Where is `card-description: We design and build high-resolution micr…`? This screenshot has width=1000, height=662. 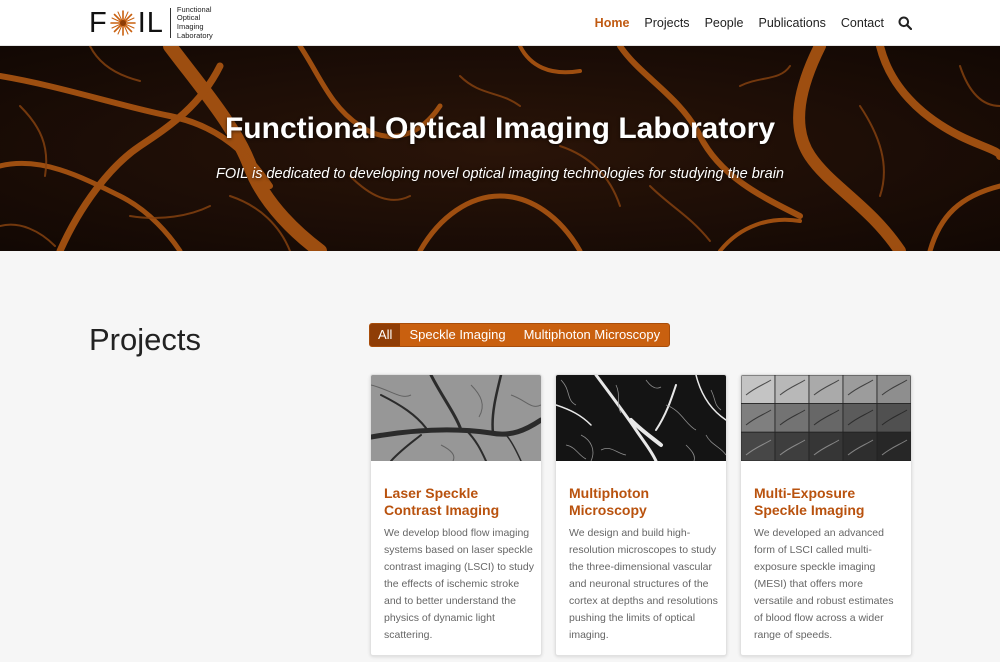 card-description: We design and build high-resolution micr… is located at coordinates (643, 584).